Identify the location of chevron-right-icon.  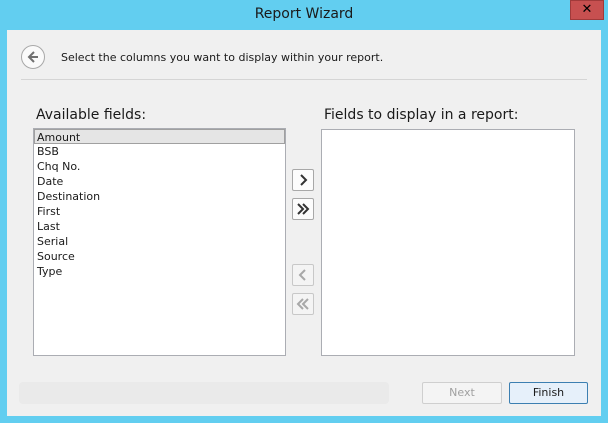
(304, 180).